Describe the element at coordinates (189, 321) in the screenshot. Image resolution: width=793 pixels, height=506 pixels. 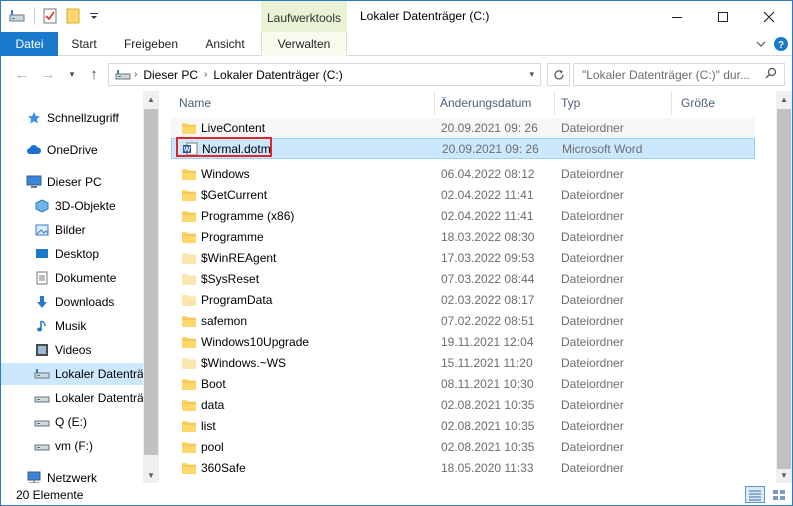
I see `folder-icon` at that location.